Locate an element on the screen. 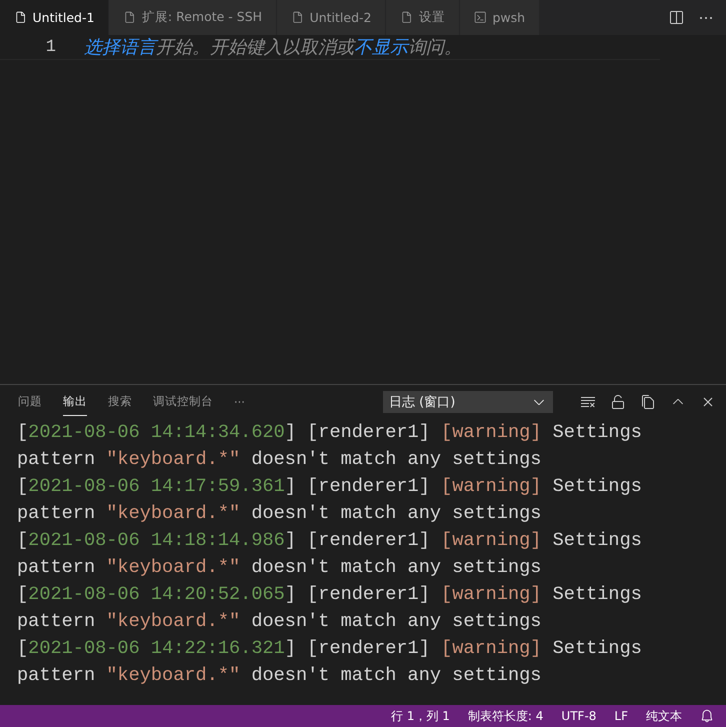  log-line: [2021-08-06 14:20:52.065] [renderer1] [warning] Settings is located at coordinates (330, 595).